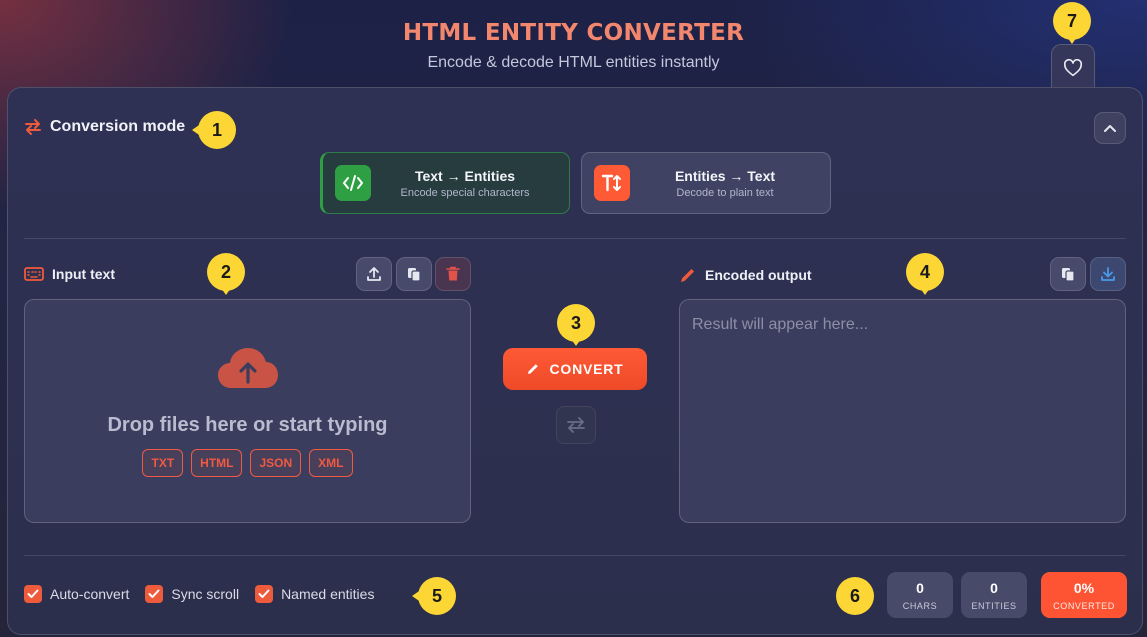  Describe the element at coordinates (1084, 587) in the screenshot. I see `stat-value: 0%` at that location.